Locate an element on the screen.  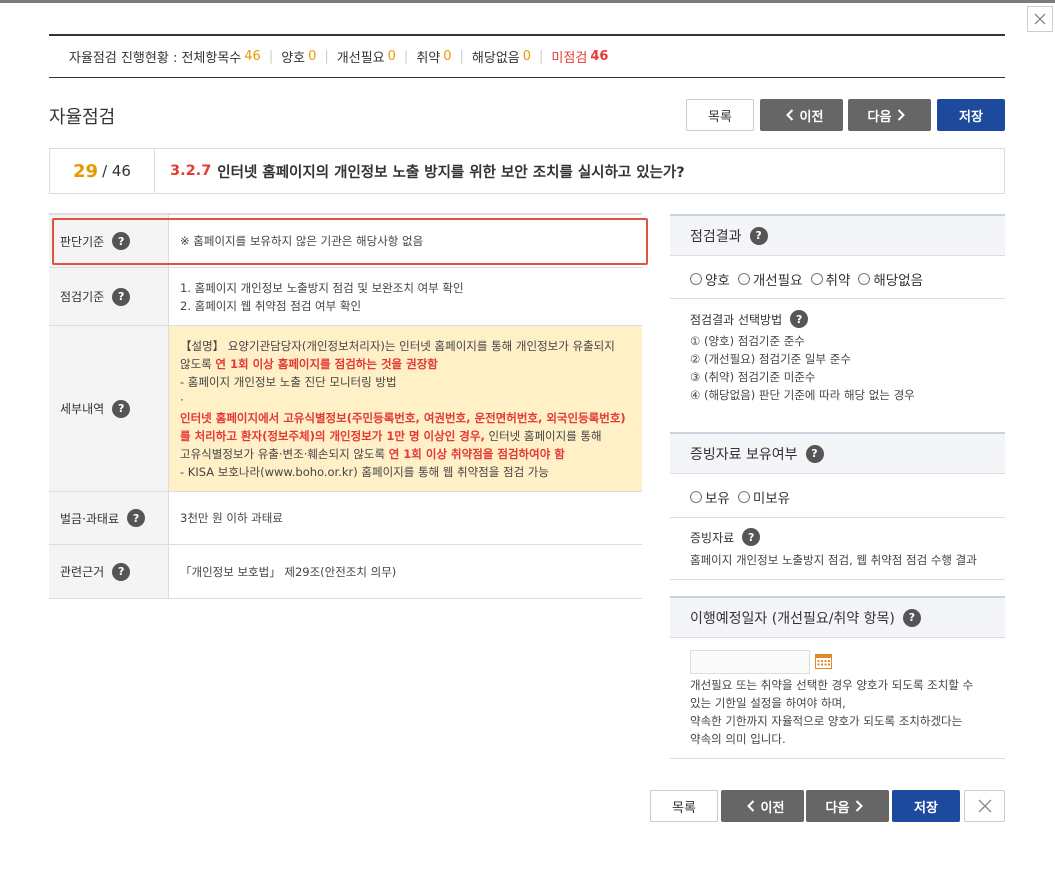
result-radio-group: 양호 개선필요 취약 해당없음 is located at coordinates (810, 279).